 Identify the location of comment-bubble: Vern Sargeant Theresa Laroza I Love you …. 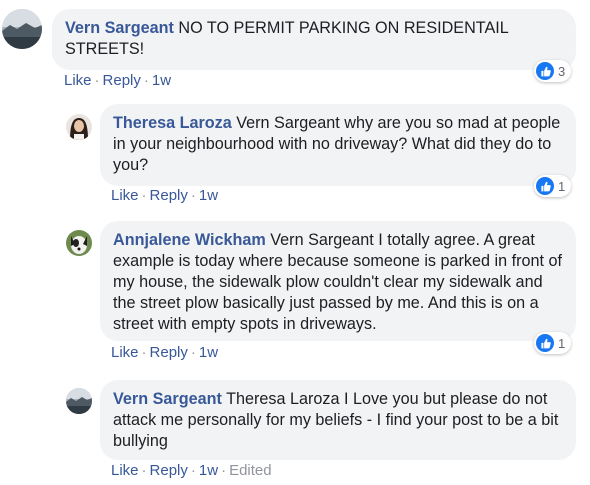
(338, 420).